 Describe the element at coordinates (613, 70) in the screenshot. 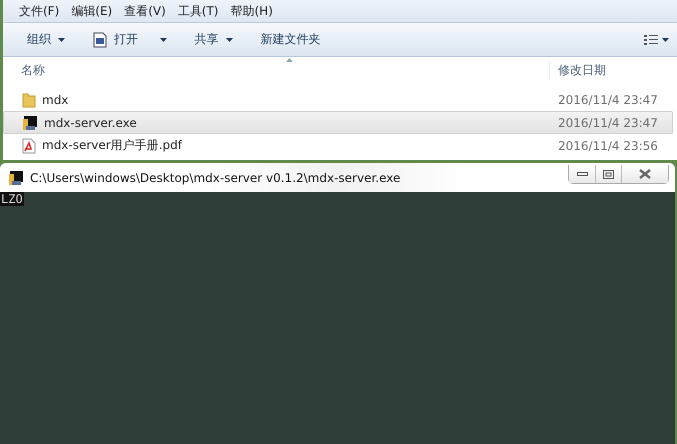

I see `column-header: 修改日期` at that location.